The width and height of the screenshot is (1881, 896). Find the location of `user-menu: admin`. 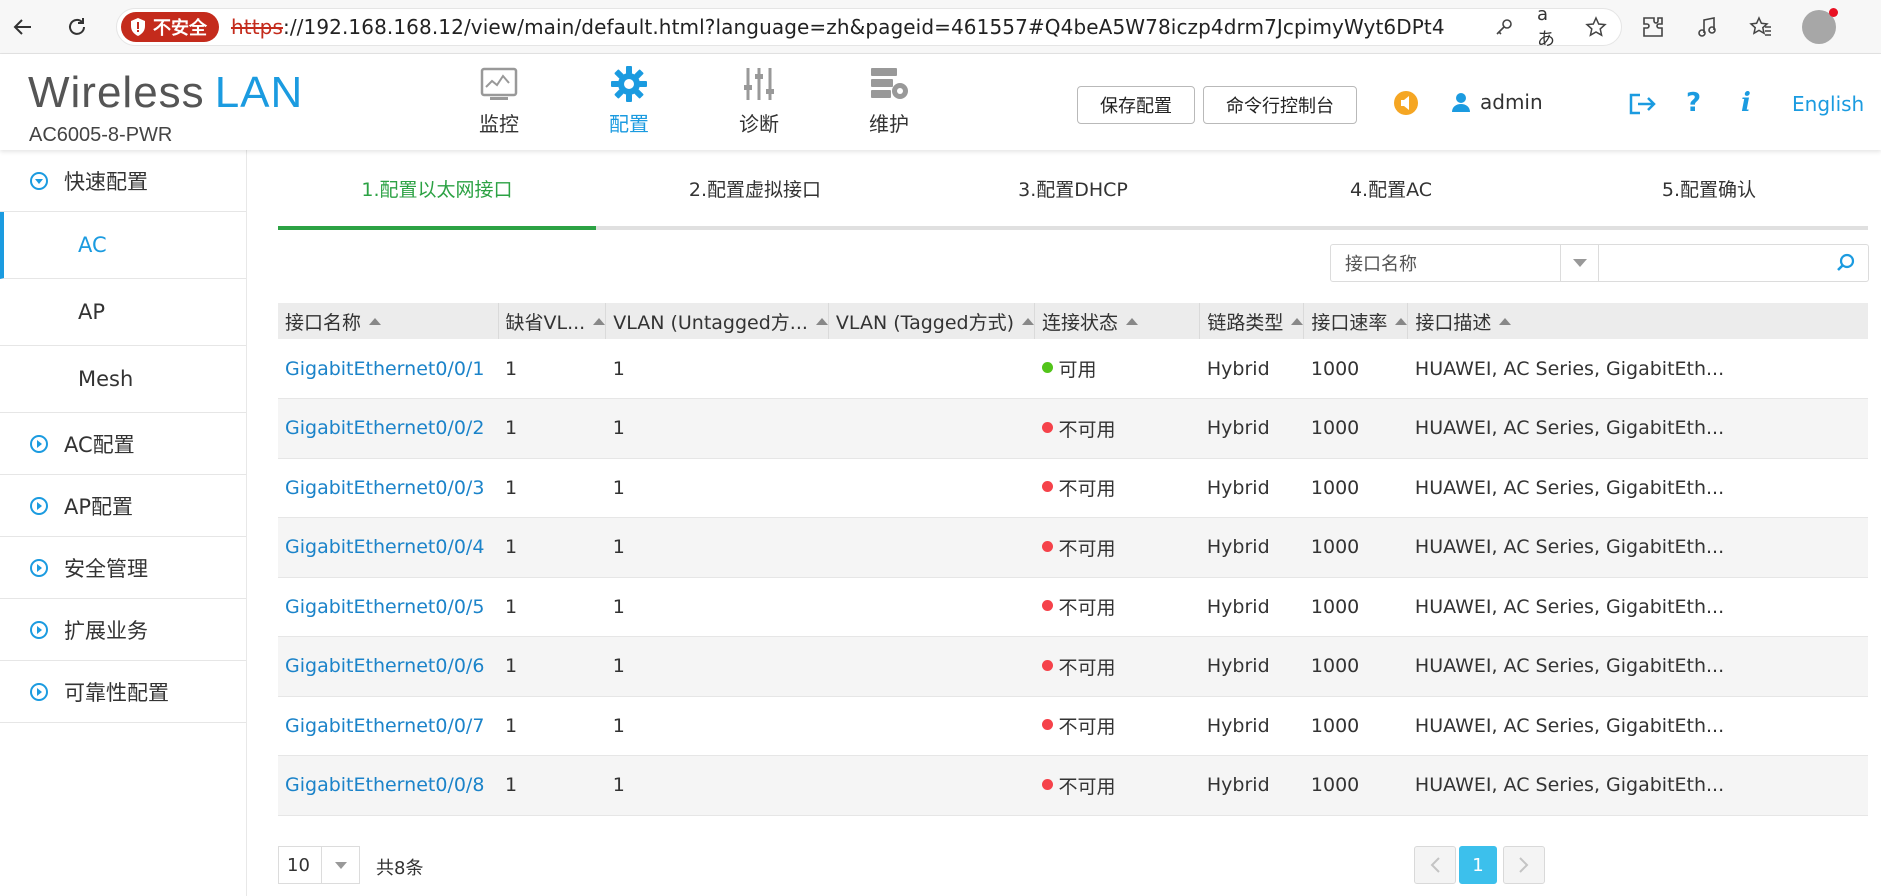

user-menu: admin is located at coordinates (1496, 102).